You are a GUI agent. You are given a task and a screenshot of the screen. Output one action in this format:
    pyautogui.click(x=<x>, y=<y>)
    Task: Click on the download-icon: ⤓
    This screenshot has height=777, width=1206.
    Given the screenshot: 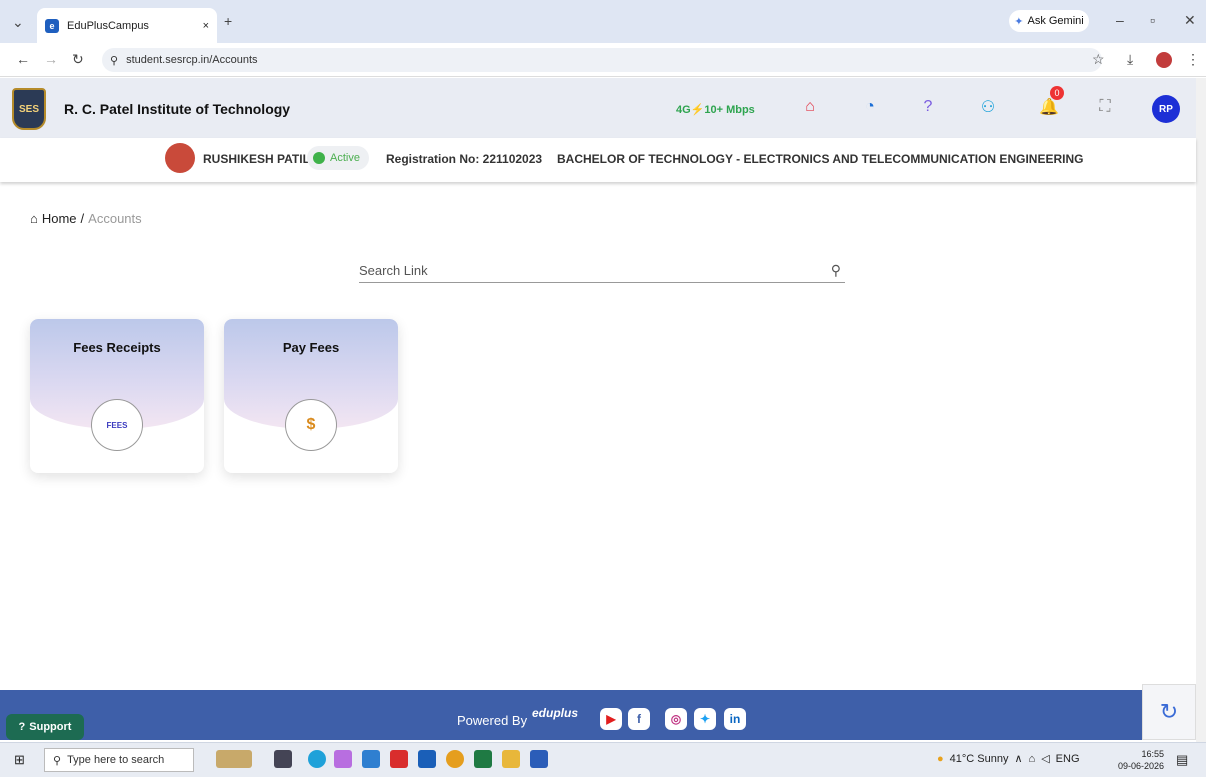 What is the action you would take?
    pyautogui.click(x=1130, y=59)
    